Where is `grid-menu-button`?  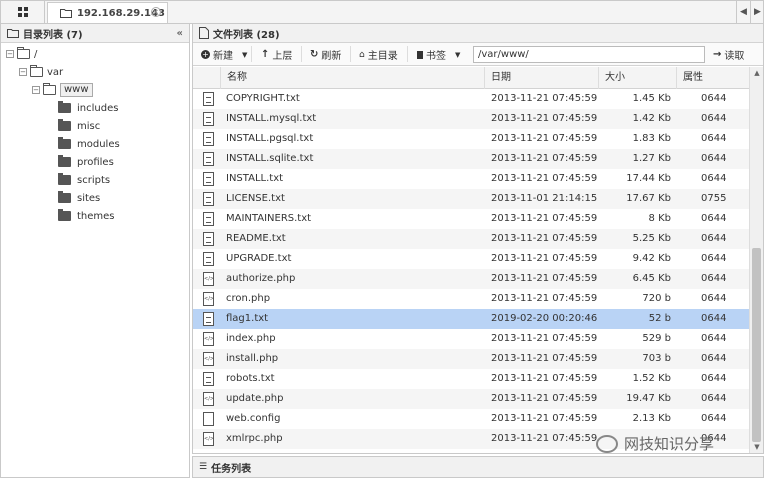
grid-menu-button is located at coordinates (23, 12).